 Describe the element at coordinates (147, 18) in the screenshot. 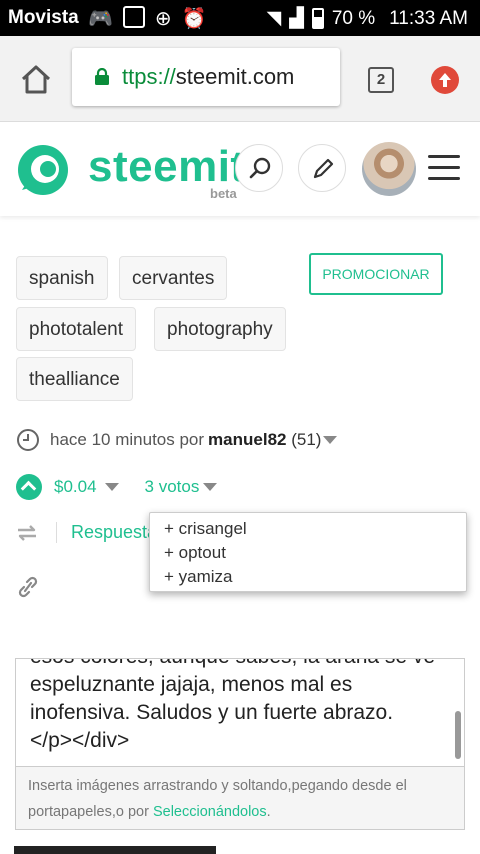

I see `notification-icons: 🎮 ⊕ ⏰` at that location.